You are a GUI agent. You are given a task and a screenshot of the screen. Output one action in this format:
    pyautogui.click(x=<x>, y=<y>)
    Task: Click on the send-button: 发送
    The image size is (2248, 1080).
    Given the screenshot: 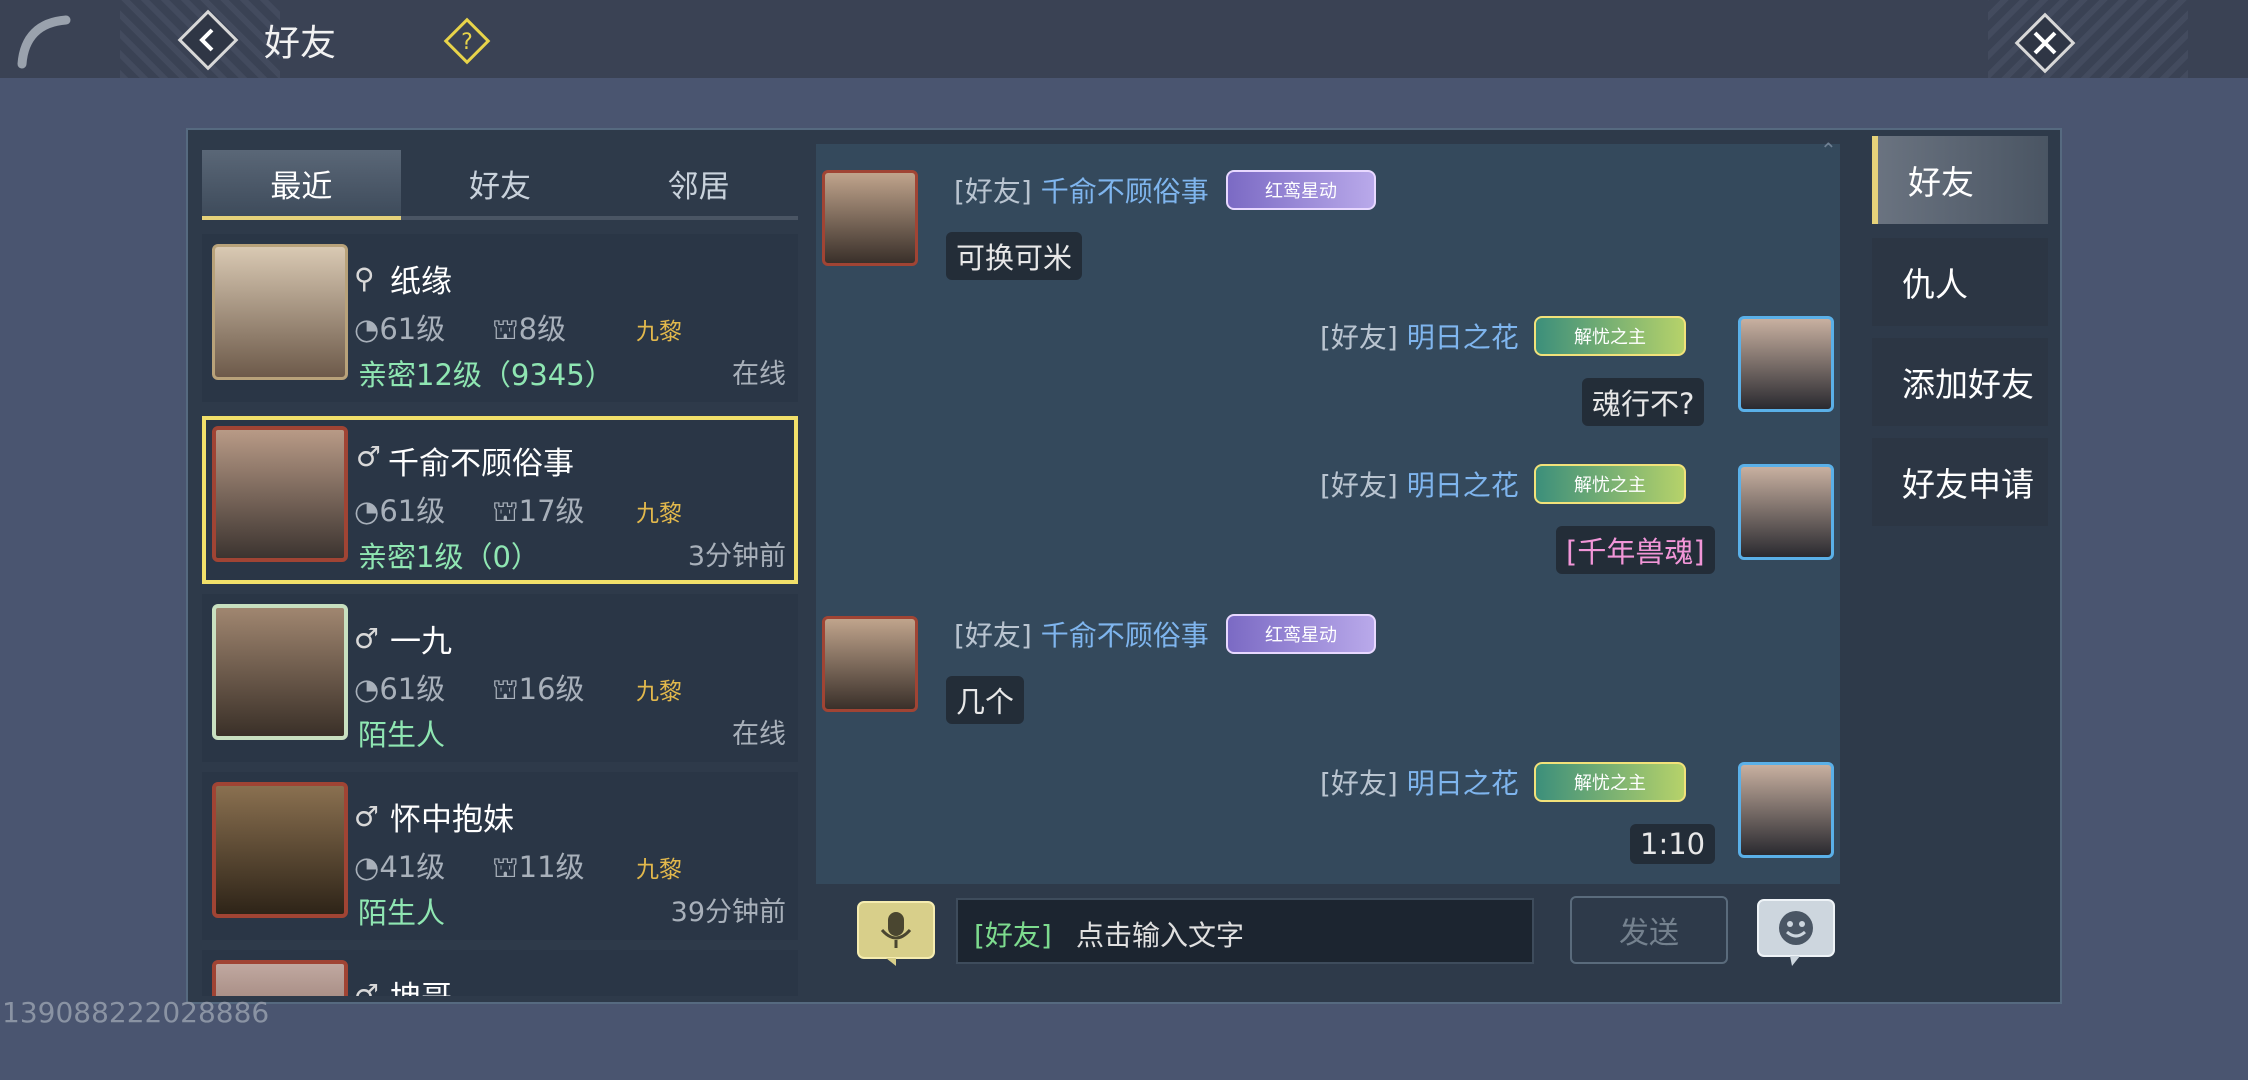 What is the action you would take?
    pyautogui.click(x=1649, y=930)
    